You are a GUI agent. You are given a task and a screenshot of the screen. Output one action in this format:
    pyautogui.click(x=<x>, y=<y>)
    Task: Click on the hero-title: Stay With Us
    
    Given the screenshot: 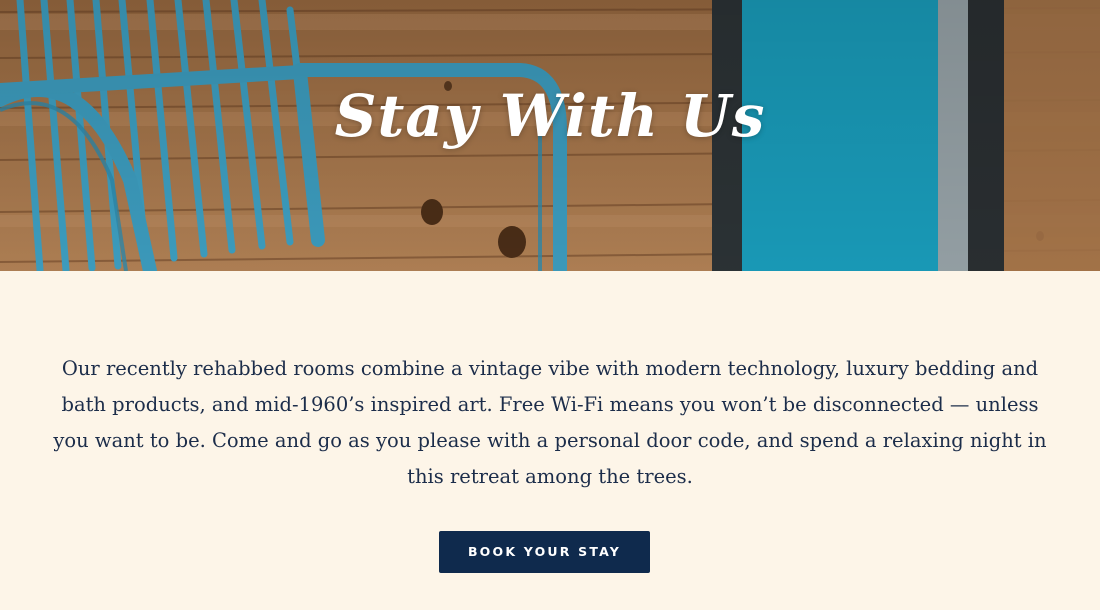 What is the action you would take?
    pyautogui.click(x=550, y=116)
    